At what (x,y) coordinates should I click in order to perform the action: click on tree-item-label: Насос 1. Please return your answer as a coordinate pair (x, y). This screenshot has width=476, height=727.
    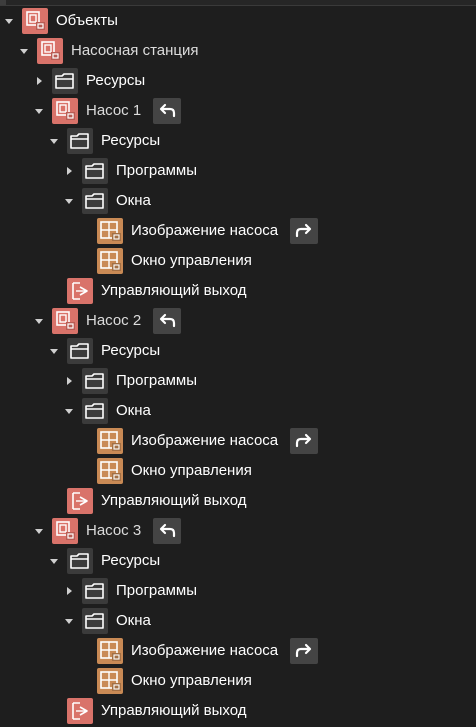
    Looking at the image, I should click on (114, 110).